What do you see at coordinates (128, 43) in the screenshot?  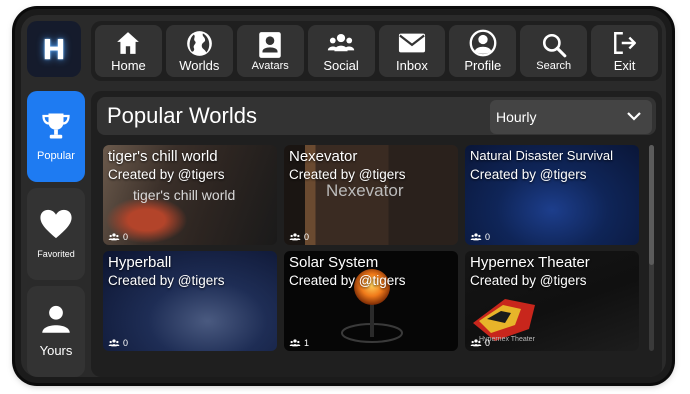 I see `home-icon` at bounding box center [128, 43].